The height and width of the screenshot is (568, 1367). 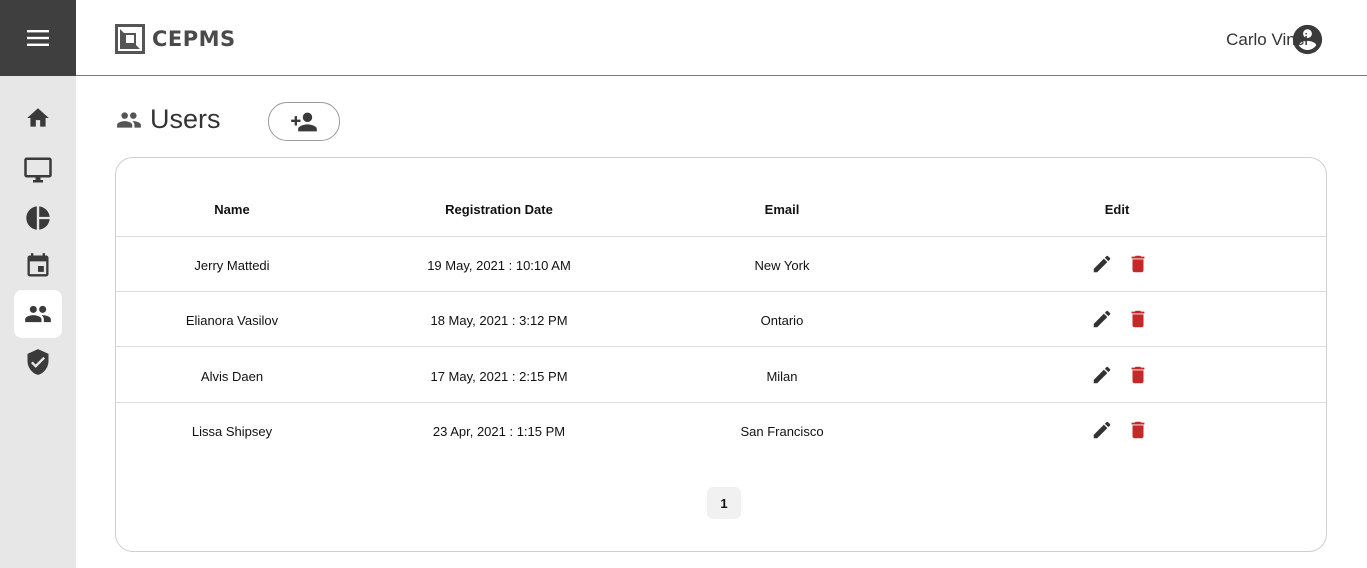 What do you see at coordinates (232, 376) in the screenshot?
I see `cell-name: Alvis Daen` at bounding box center [232, 376].